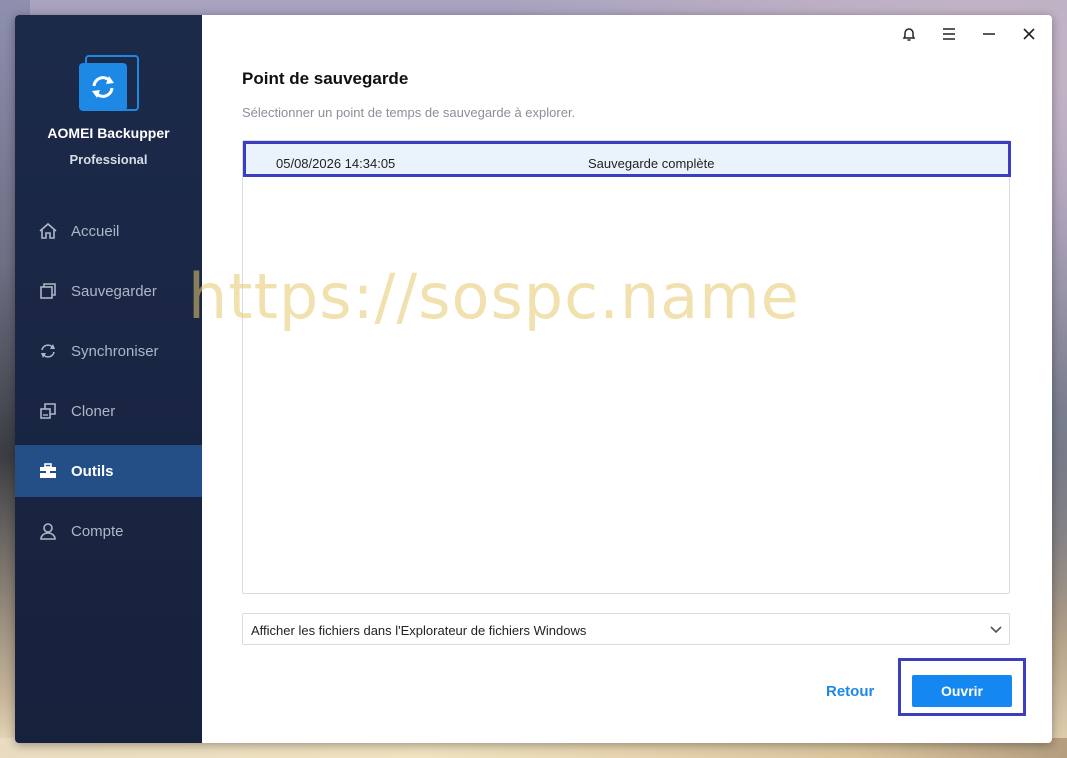 This screenshot has width=1067, height=758. I want to click on clone-icon, so click(48, 411).